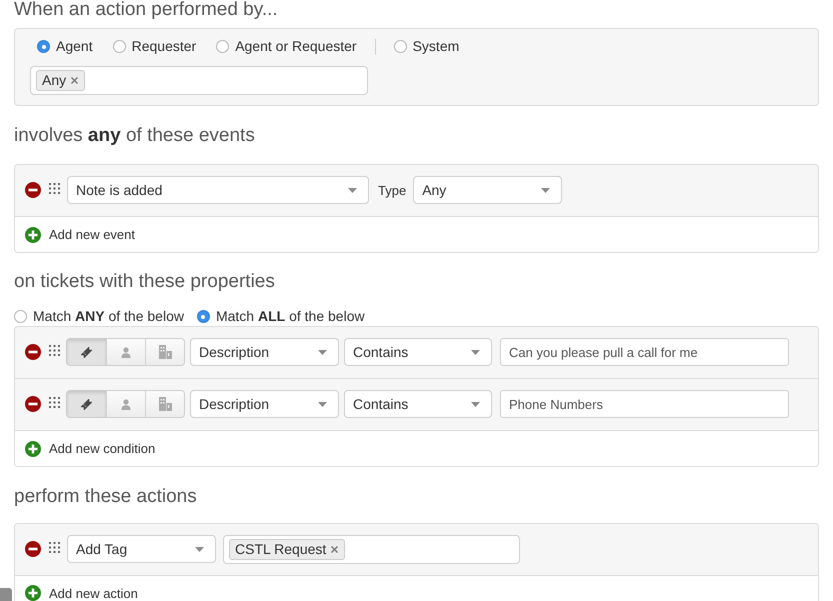 The width and height of the screenshot is (833, 601). I want to click on dropdown: Add Tag, so click(141, 549).